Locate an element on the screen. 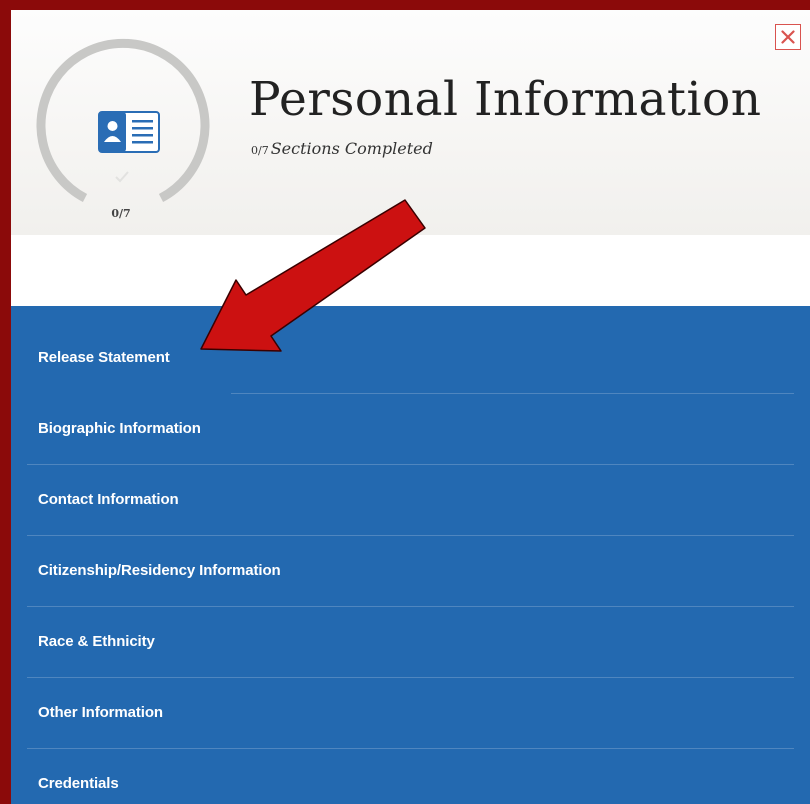  sections-completed-fraction: 0/7 is located at coordinates (260, 150).